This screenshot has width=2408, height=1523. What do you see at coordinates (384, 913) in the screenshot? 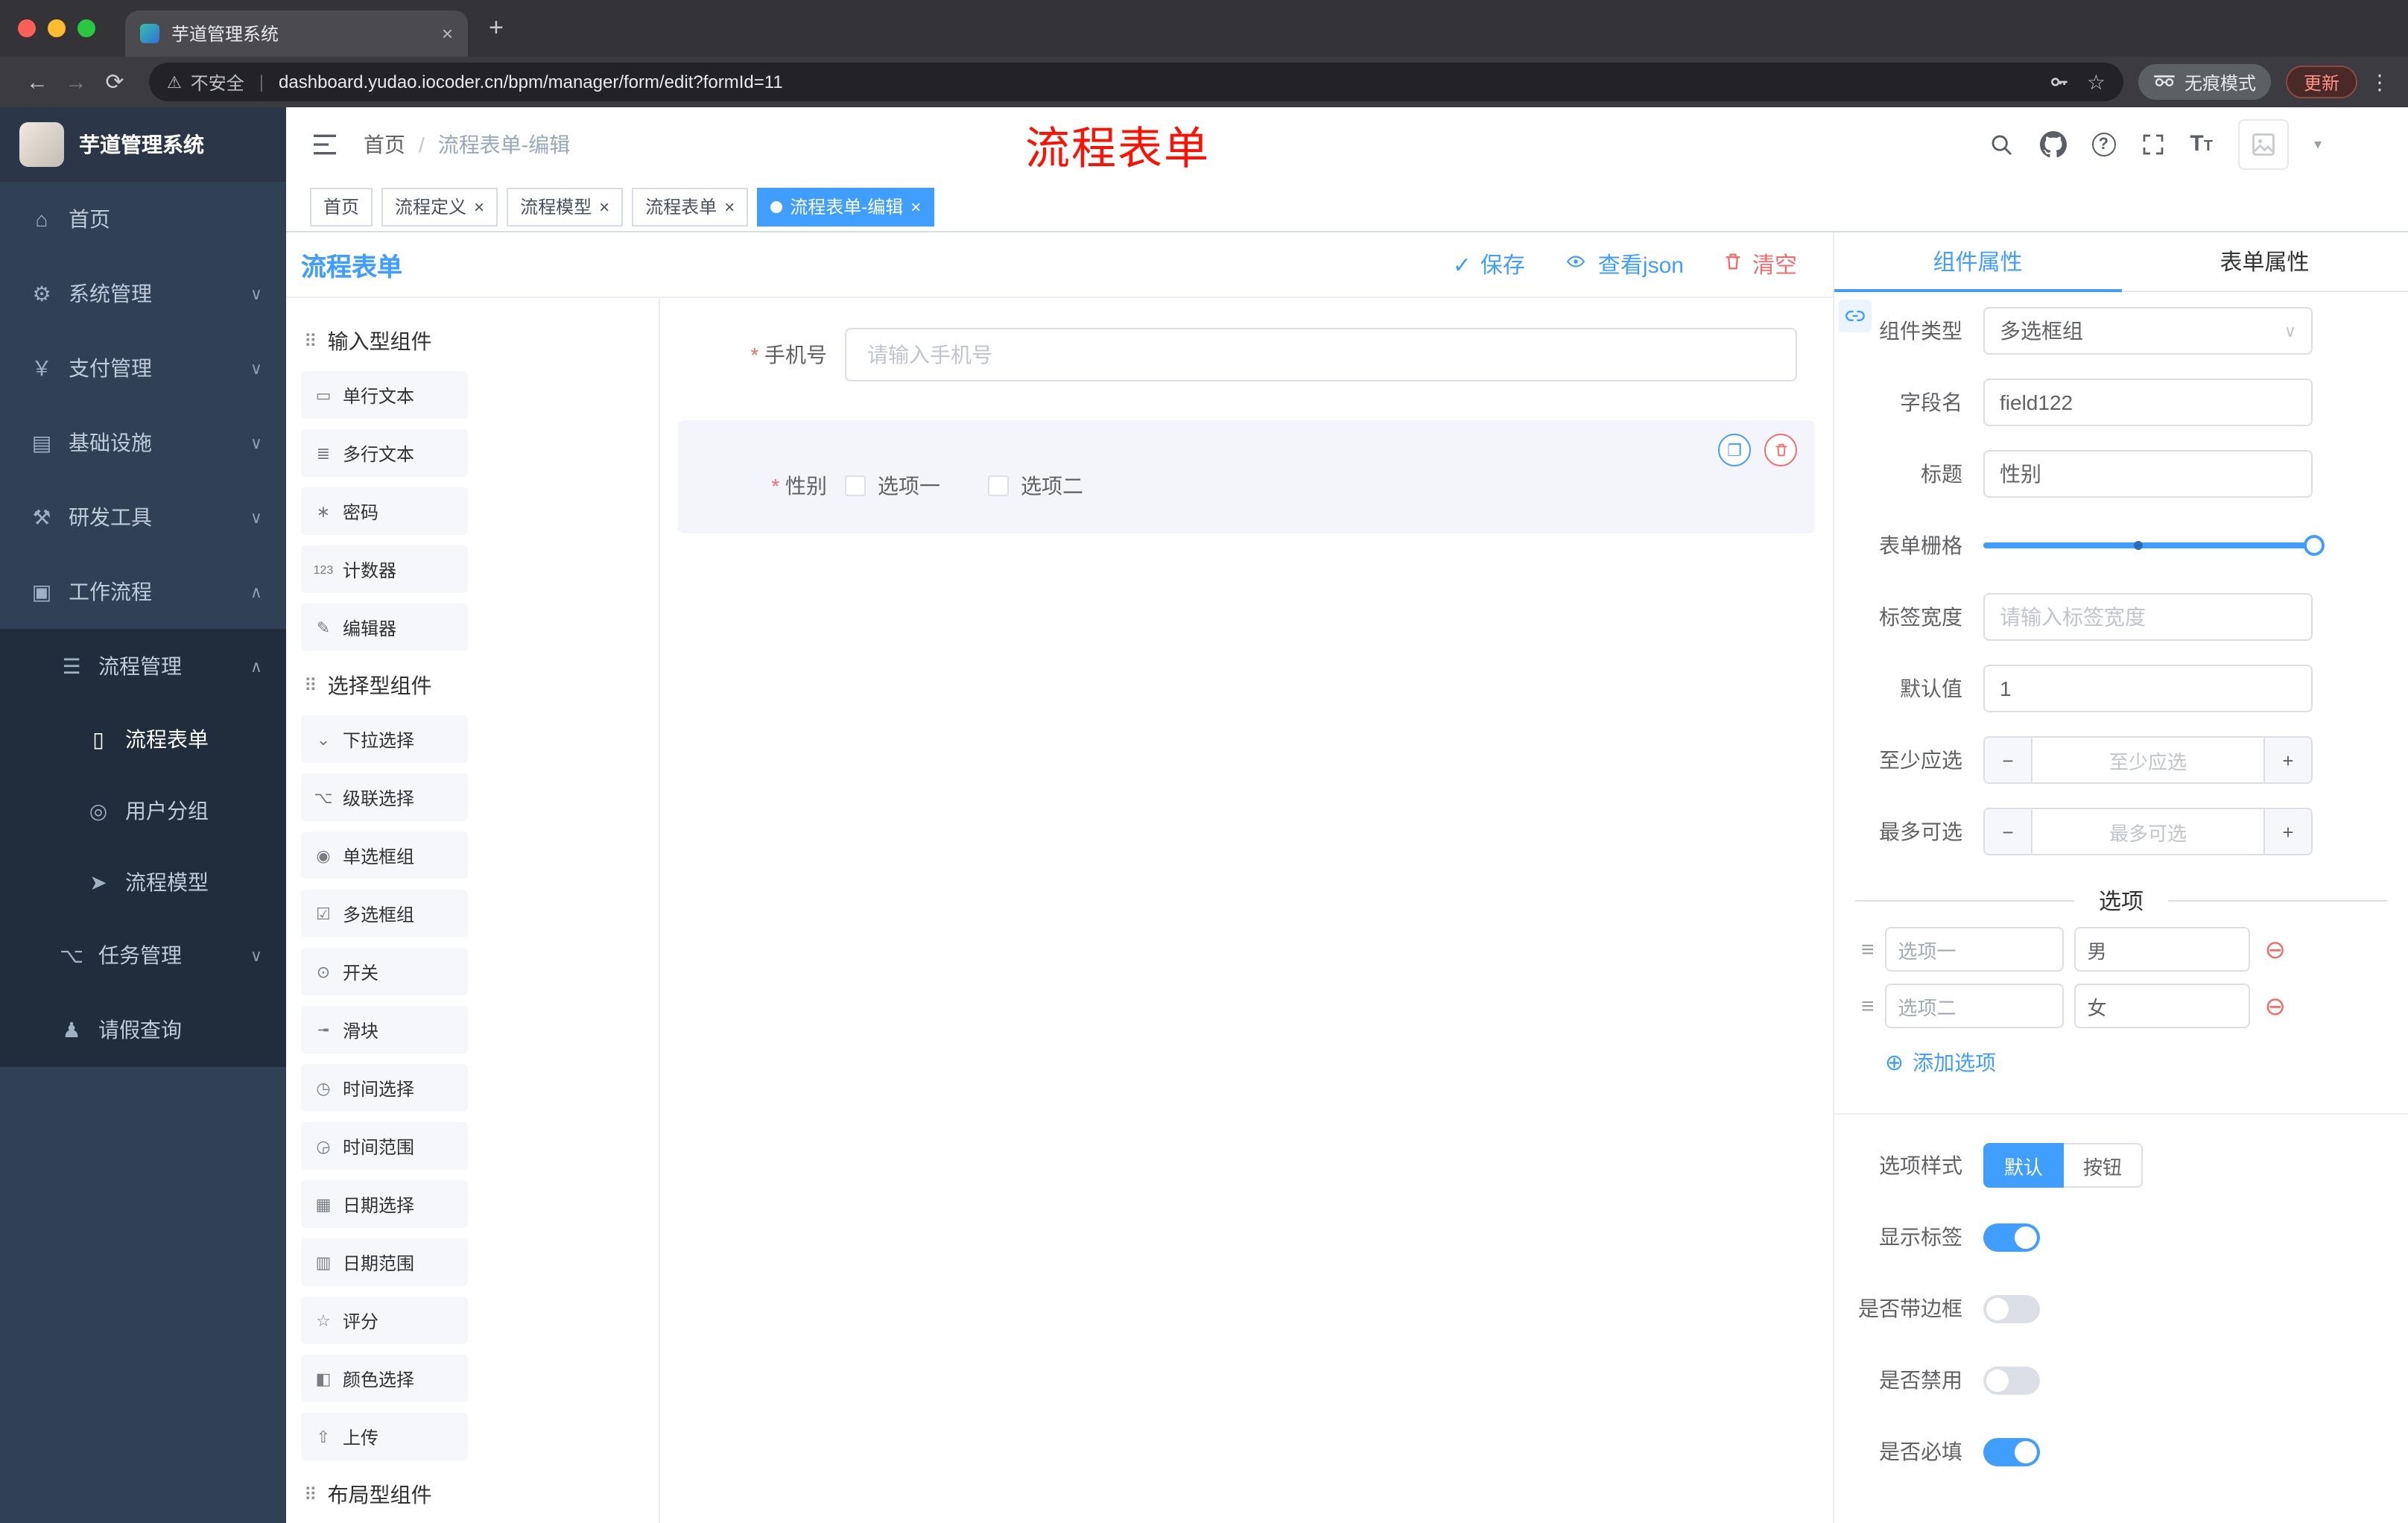
I see `palette-item-checkbox-group: ☑ 多选框组` at bounding box center [384, 913].